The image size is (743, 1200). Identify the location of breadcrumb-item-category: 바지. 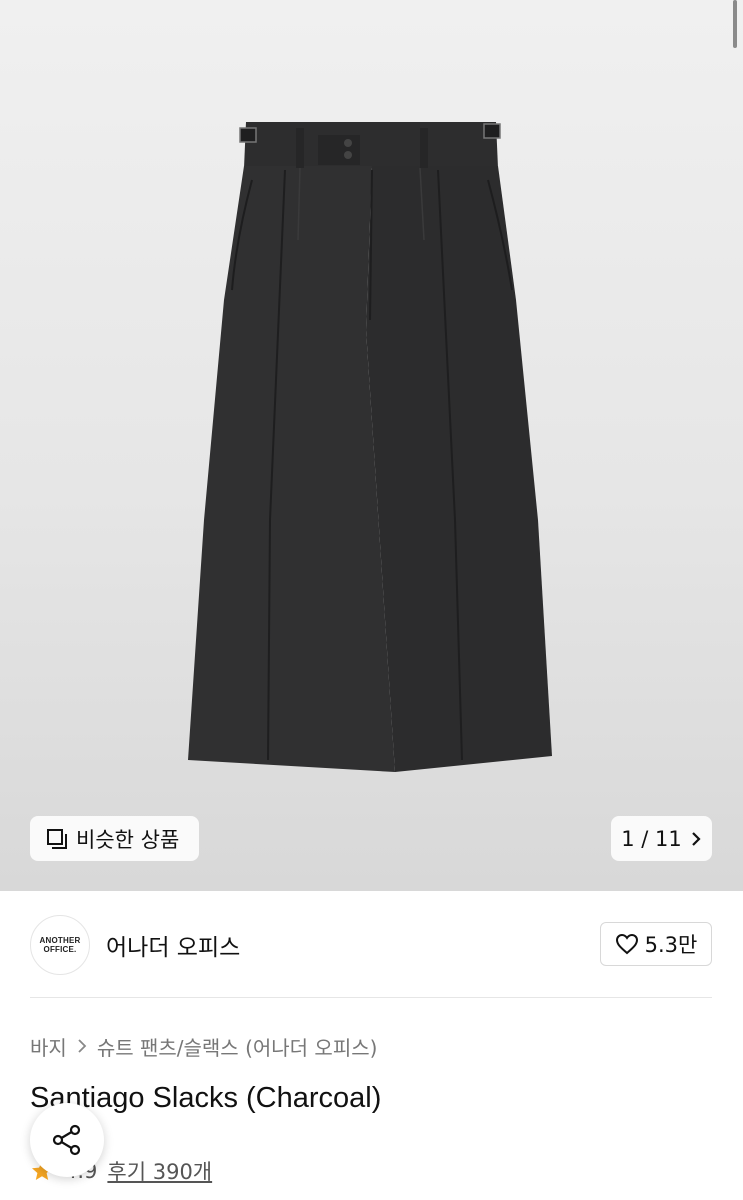
(48, 1046).